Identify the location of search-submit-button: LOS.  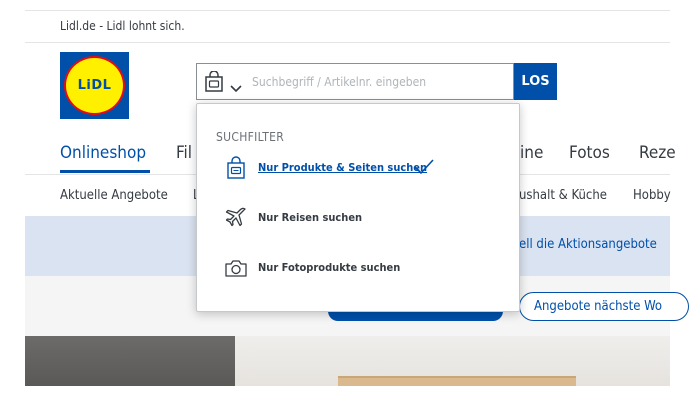
(535, 81).